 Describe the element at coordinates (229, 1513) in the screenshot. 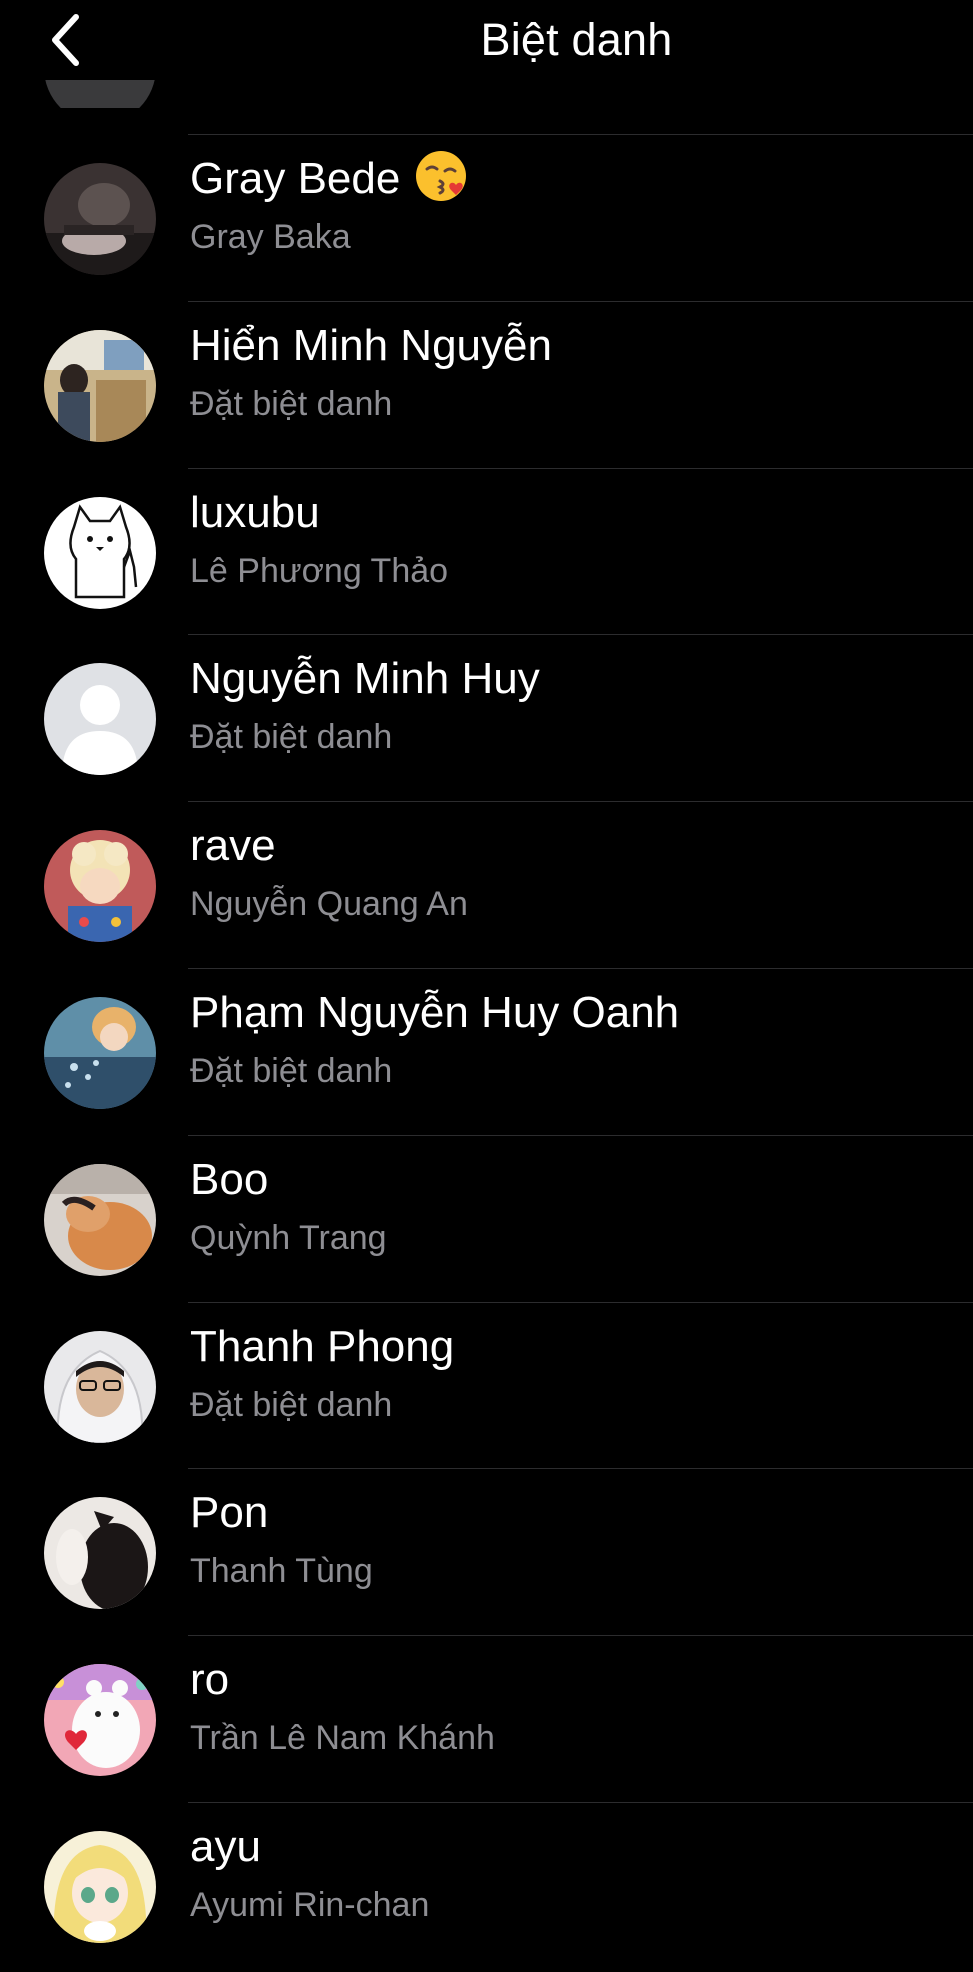

I see `contact-name: Pon` at that location.